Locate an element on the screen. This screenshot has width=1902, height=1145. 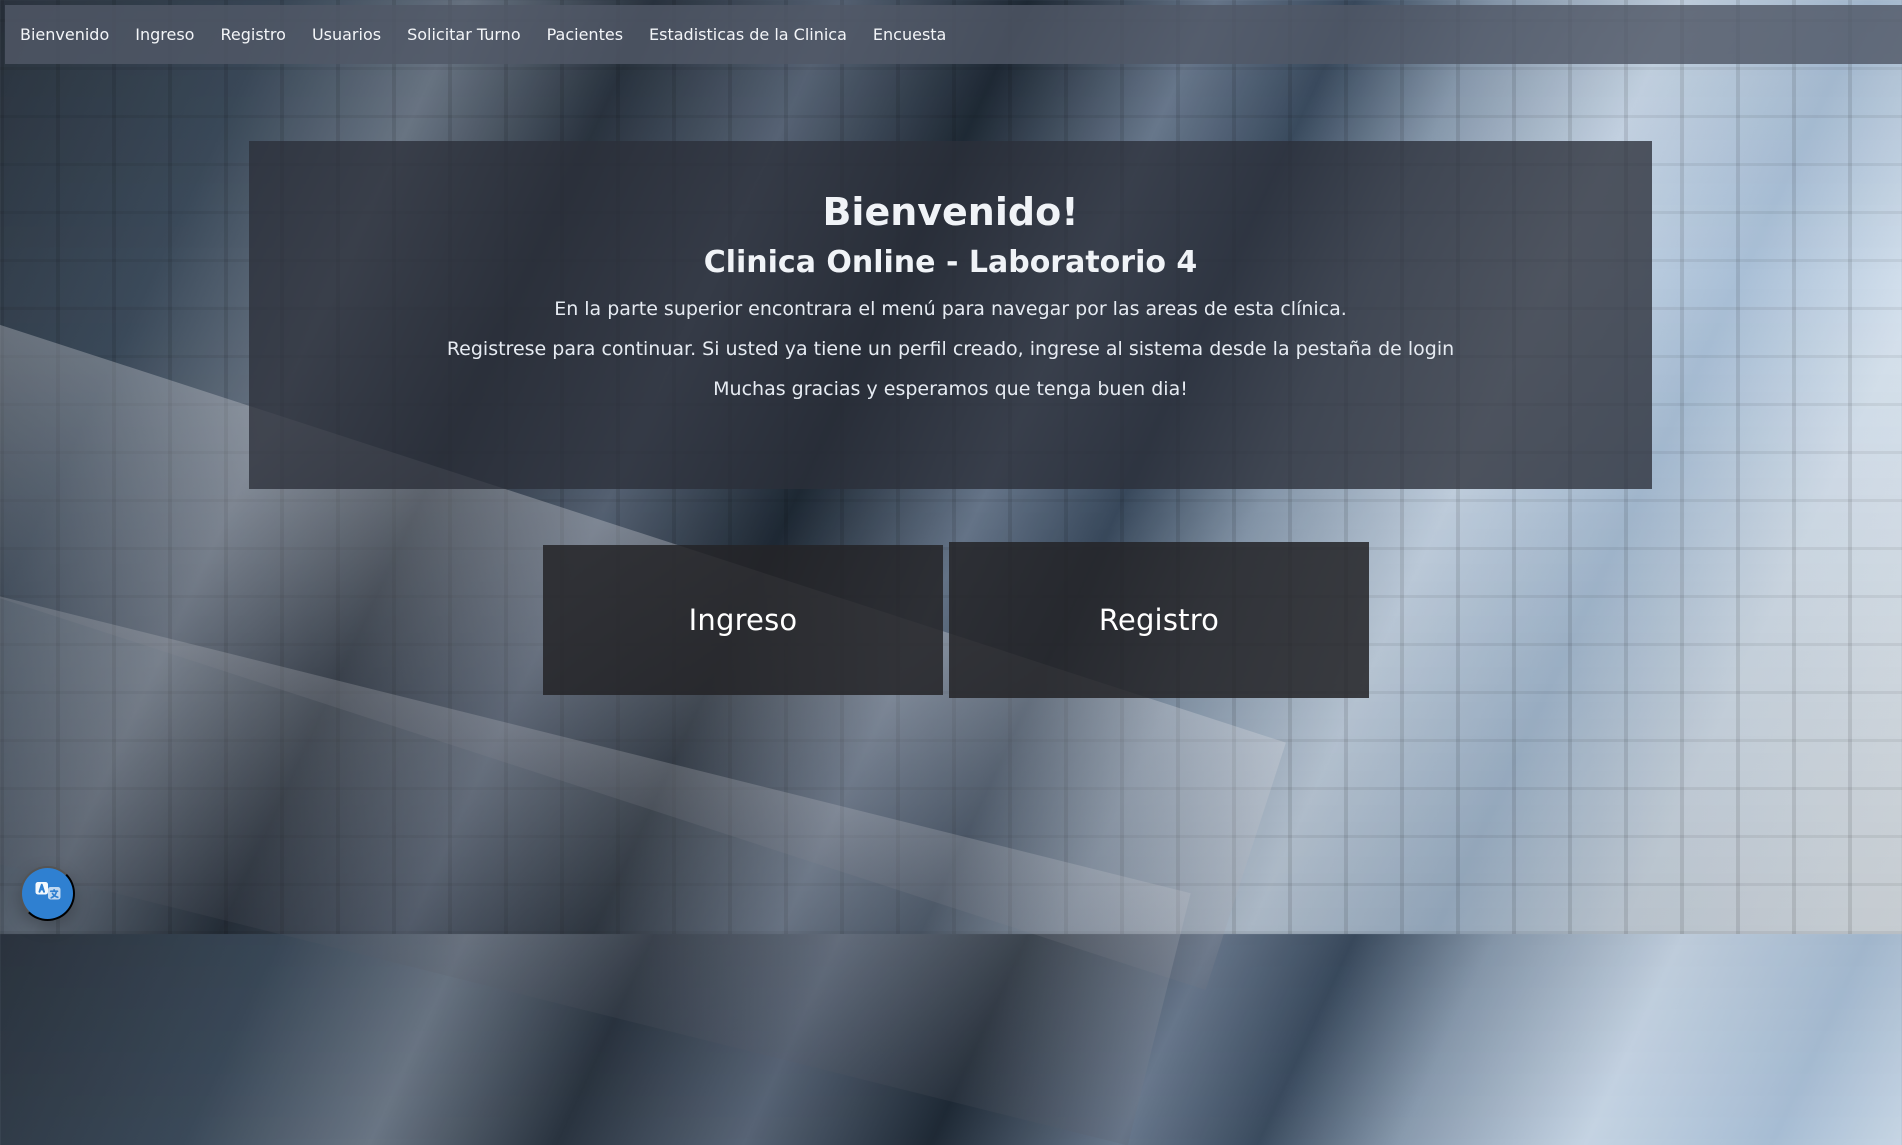
registro-button: Registro is located at coordinates (1159, 620).